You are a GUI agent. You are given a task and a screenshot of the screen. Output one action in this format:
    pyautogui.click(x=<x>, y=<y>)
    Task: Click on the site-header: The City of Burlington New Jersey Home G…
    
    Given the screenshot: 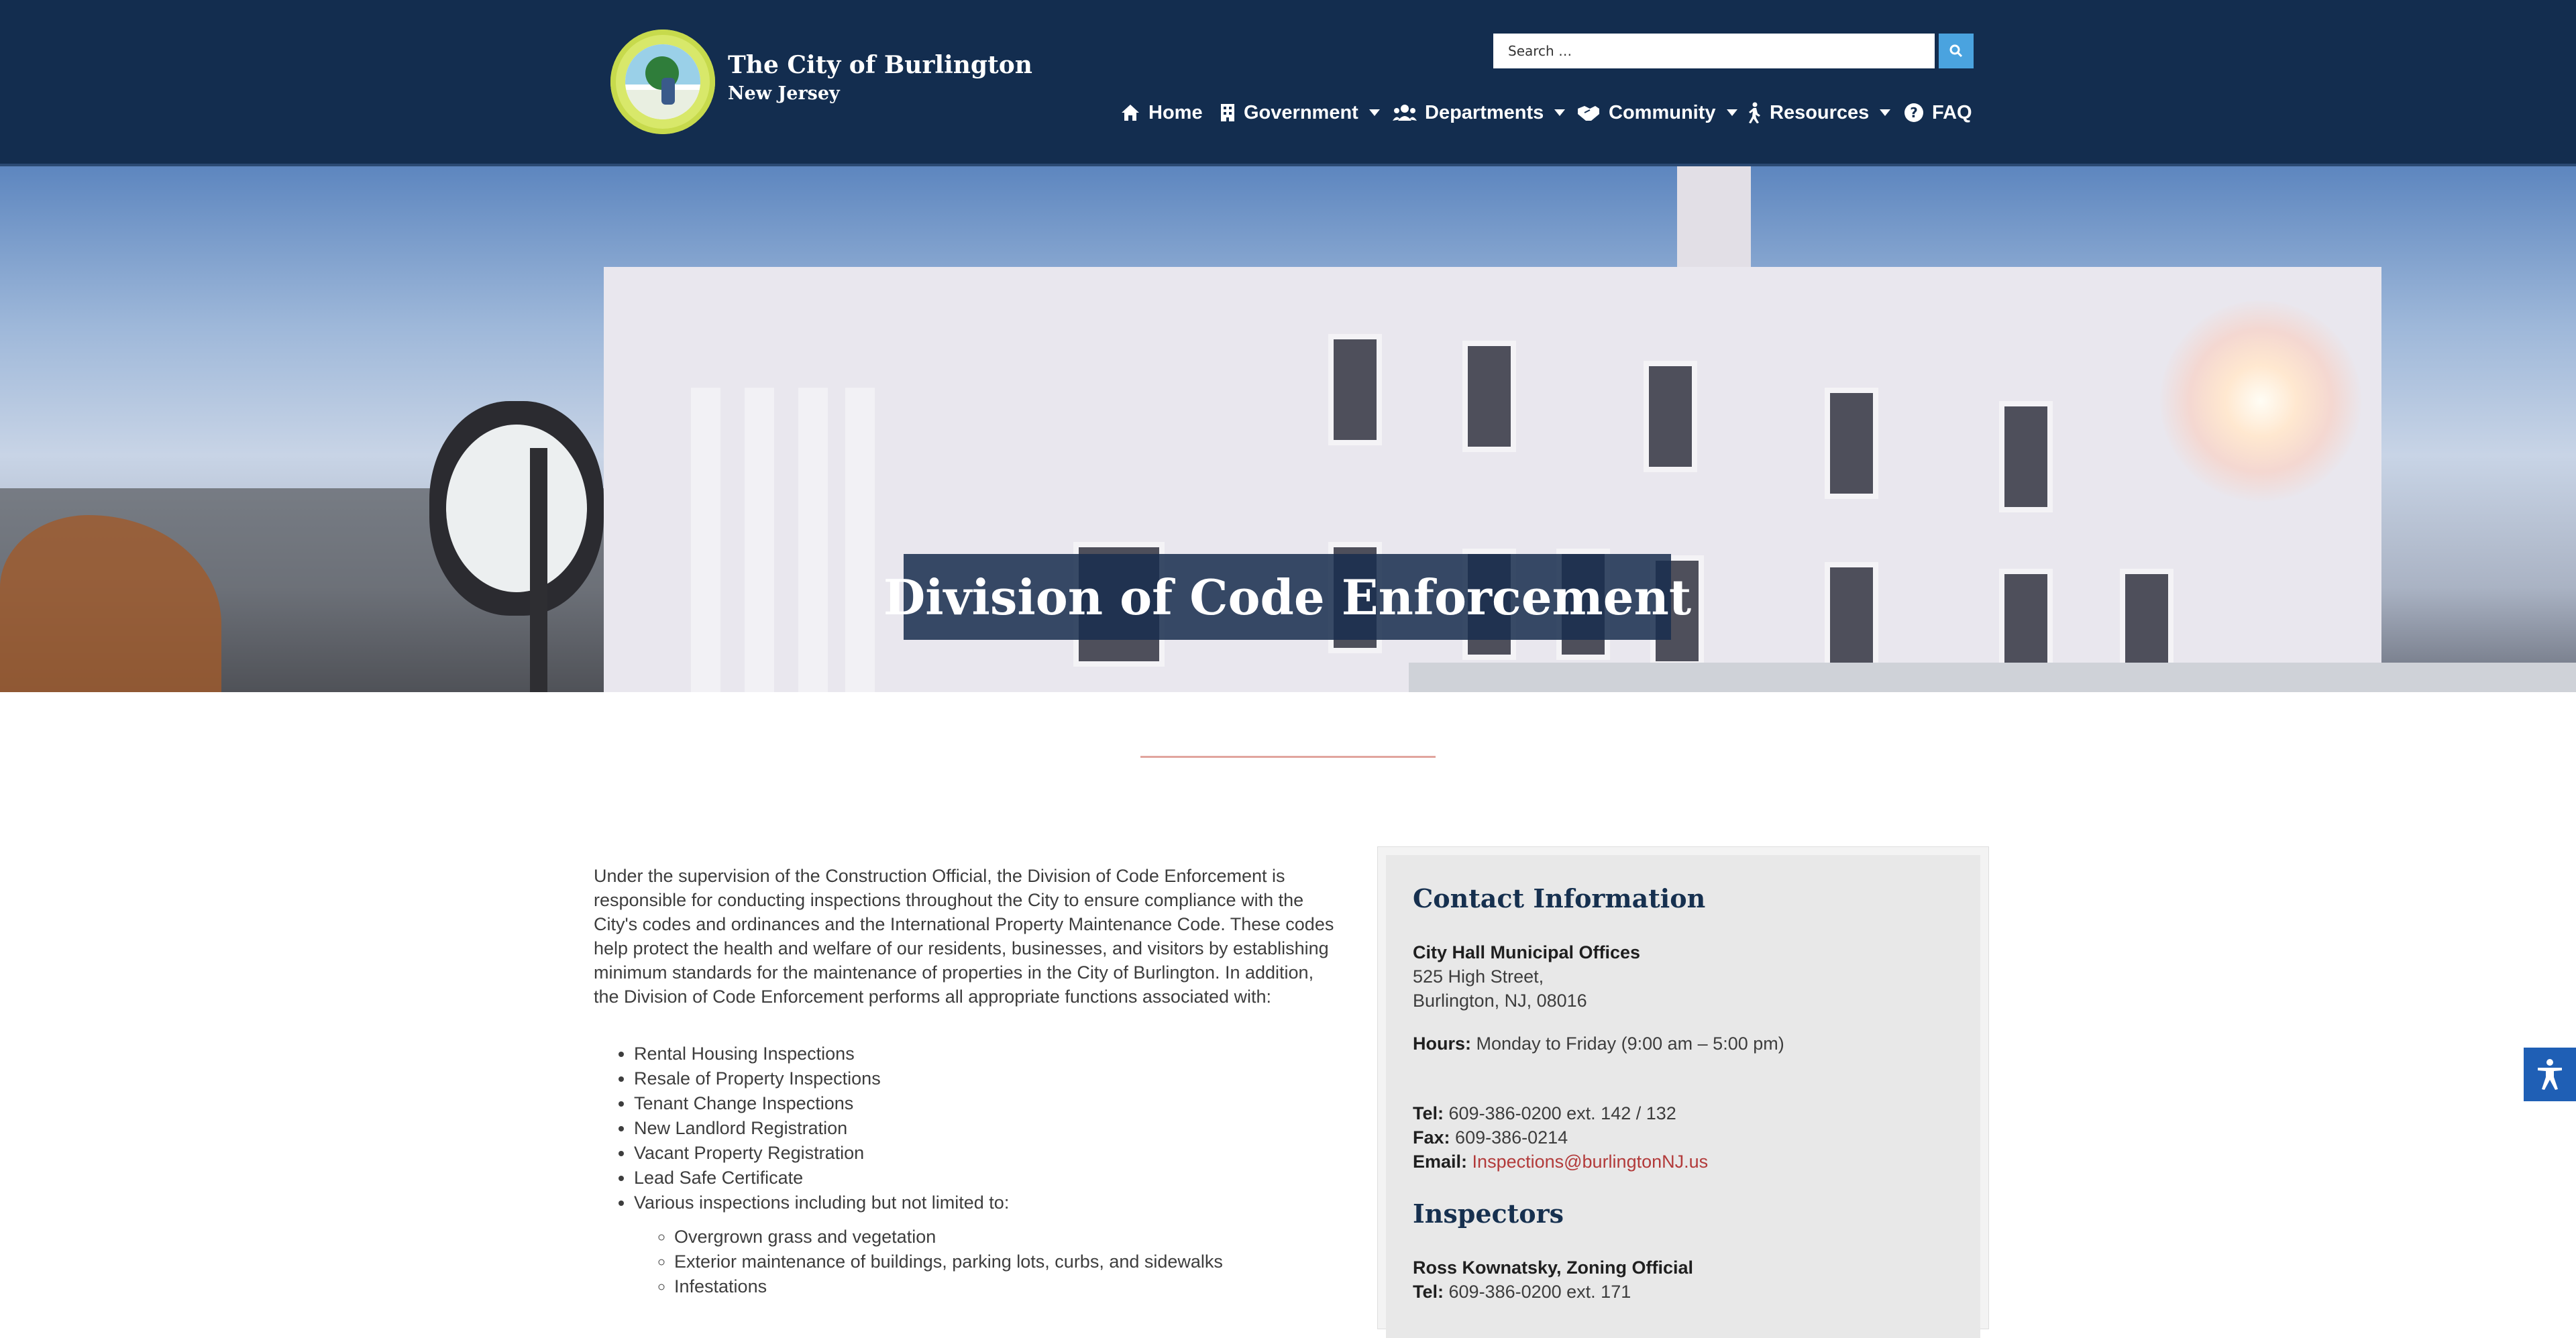 What is the action you would take?
    pyautogui.click(x=1288, y=83)
    